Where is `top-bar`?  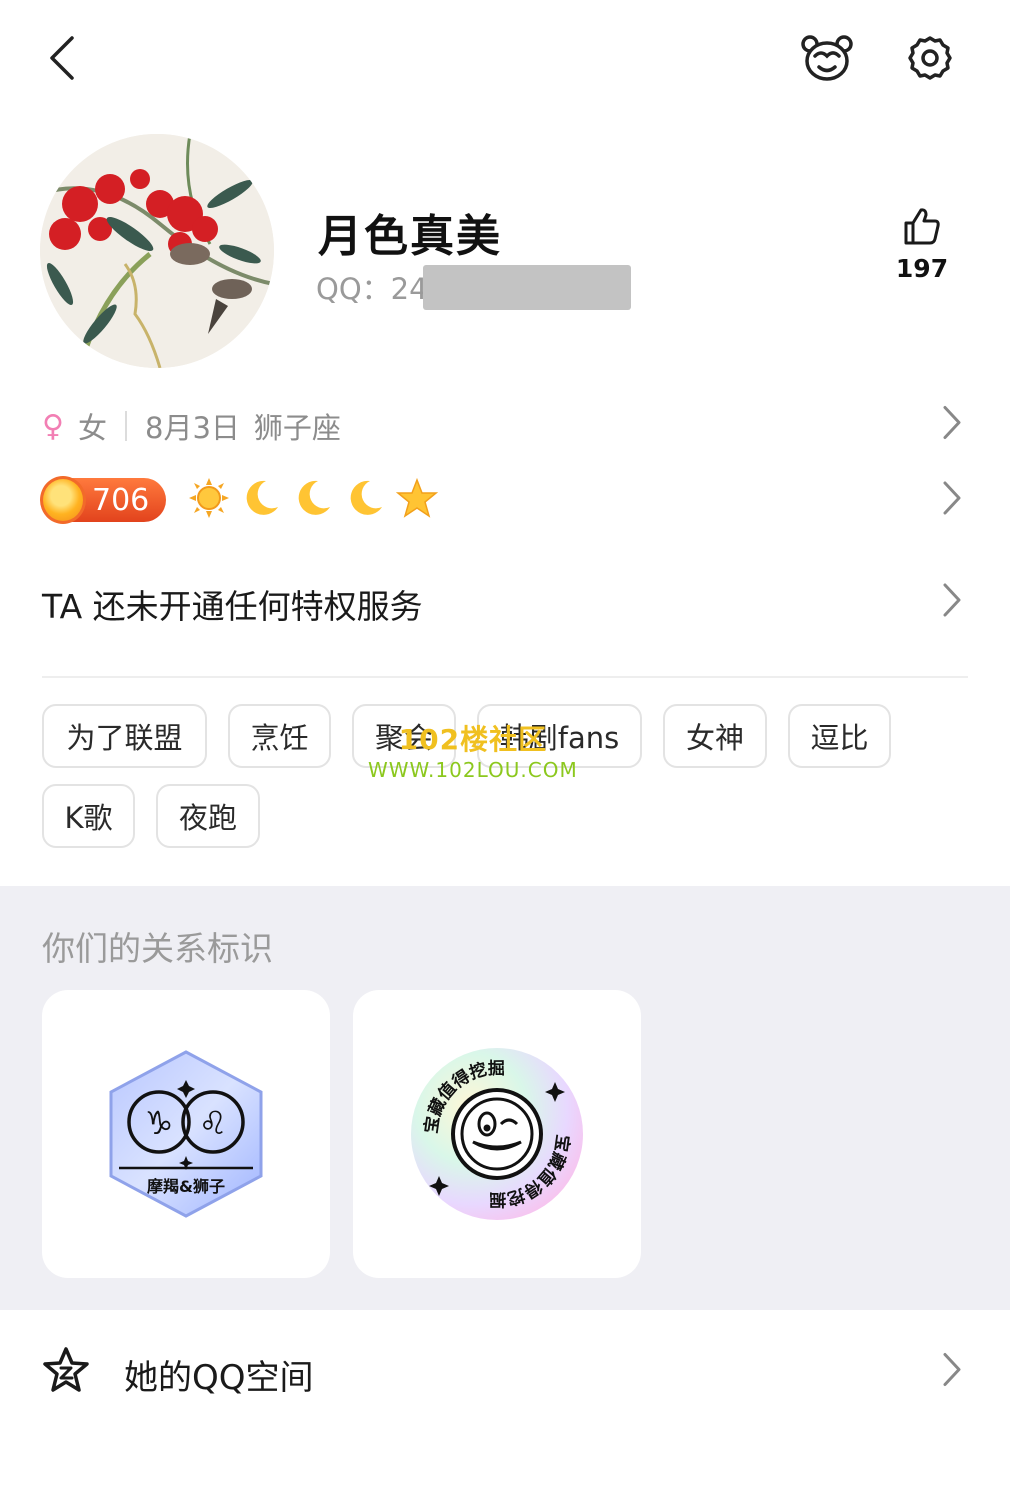
top-bar is located at coordinates (505, 57).